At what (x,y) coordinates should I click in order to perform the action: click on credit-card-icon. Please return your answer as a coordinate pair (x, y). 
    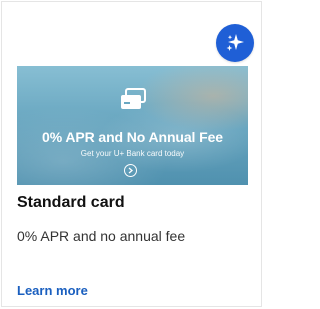
    Looking at the image, I should click on (134, 102).